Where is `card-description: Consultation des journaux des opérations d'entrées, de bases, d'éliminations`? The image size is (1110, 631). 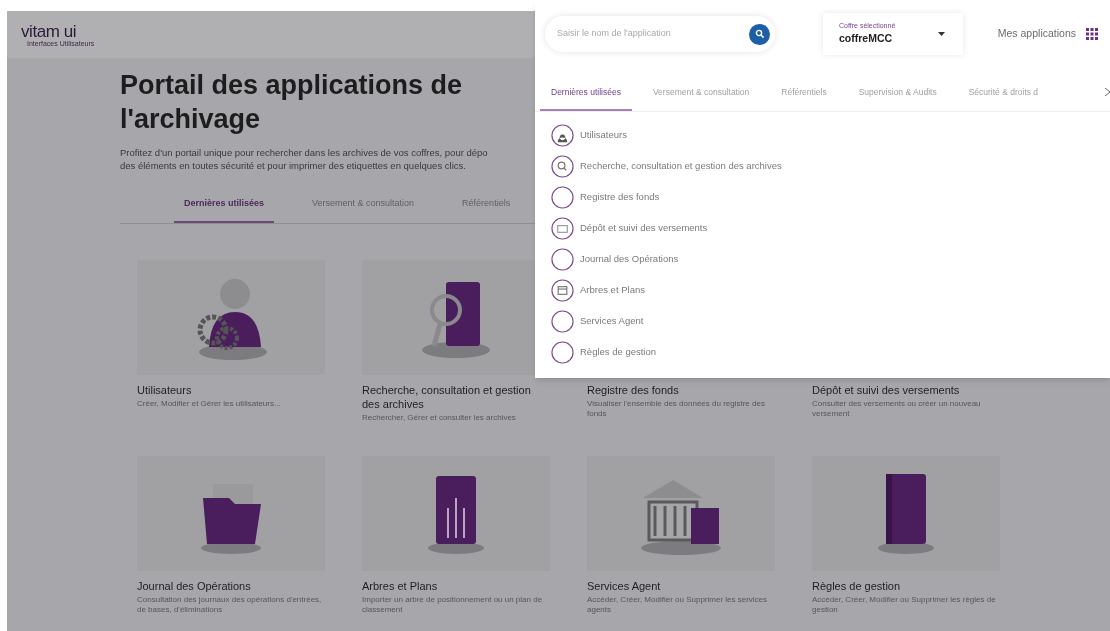
card-description: Consultation des journaux des opérations d'entrées, de bases, d'éliminations is located at coordinates (230, 604).